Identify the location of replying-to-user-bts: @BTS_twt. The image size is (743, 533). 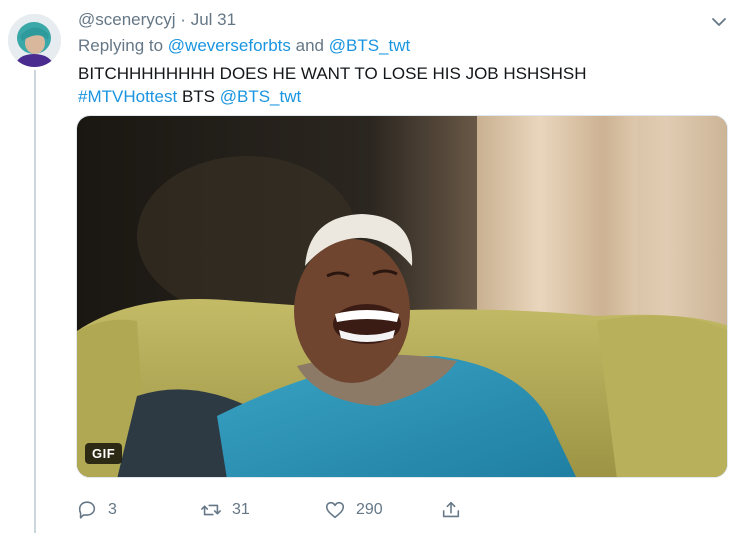
(370, 45).